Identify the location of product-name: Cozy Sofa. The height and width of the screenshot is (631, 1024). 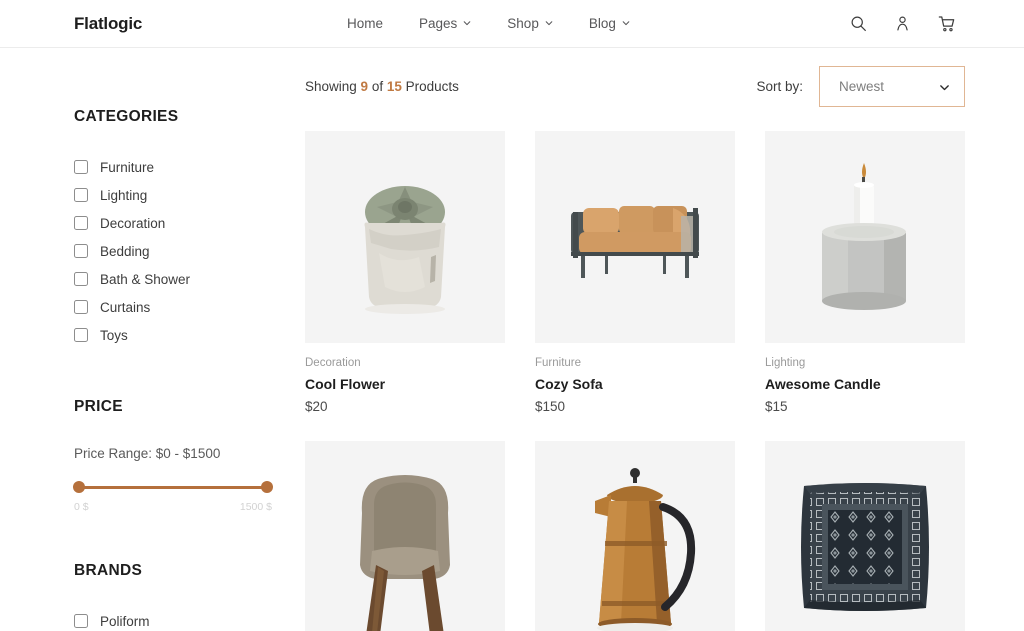
(635, 384).